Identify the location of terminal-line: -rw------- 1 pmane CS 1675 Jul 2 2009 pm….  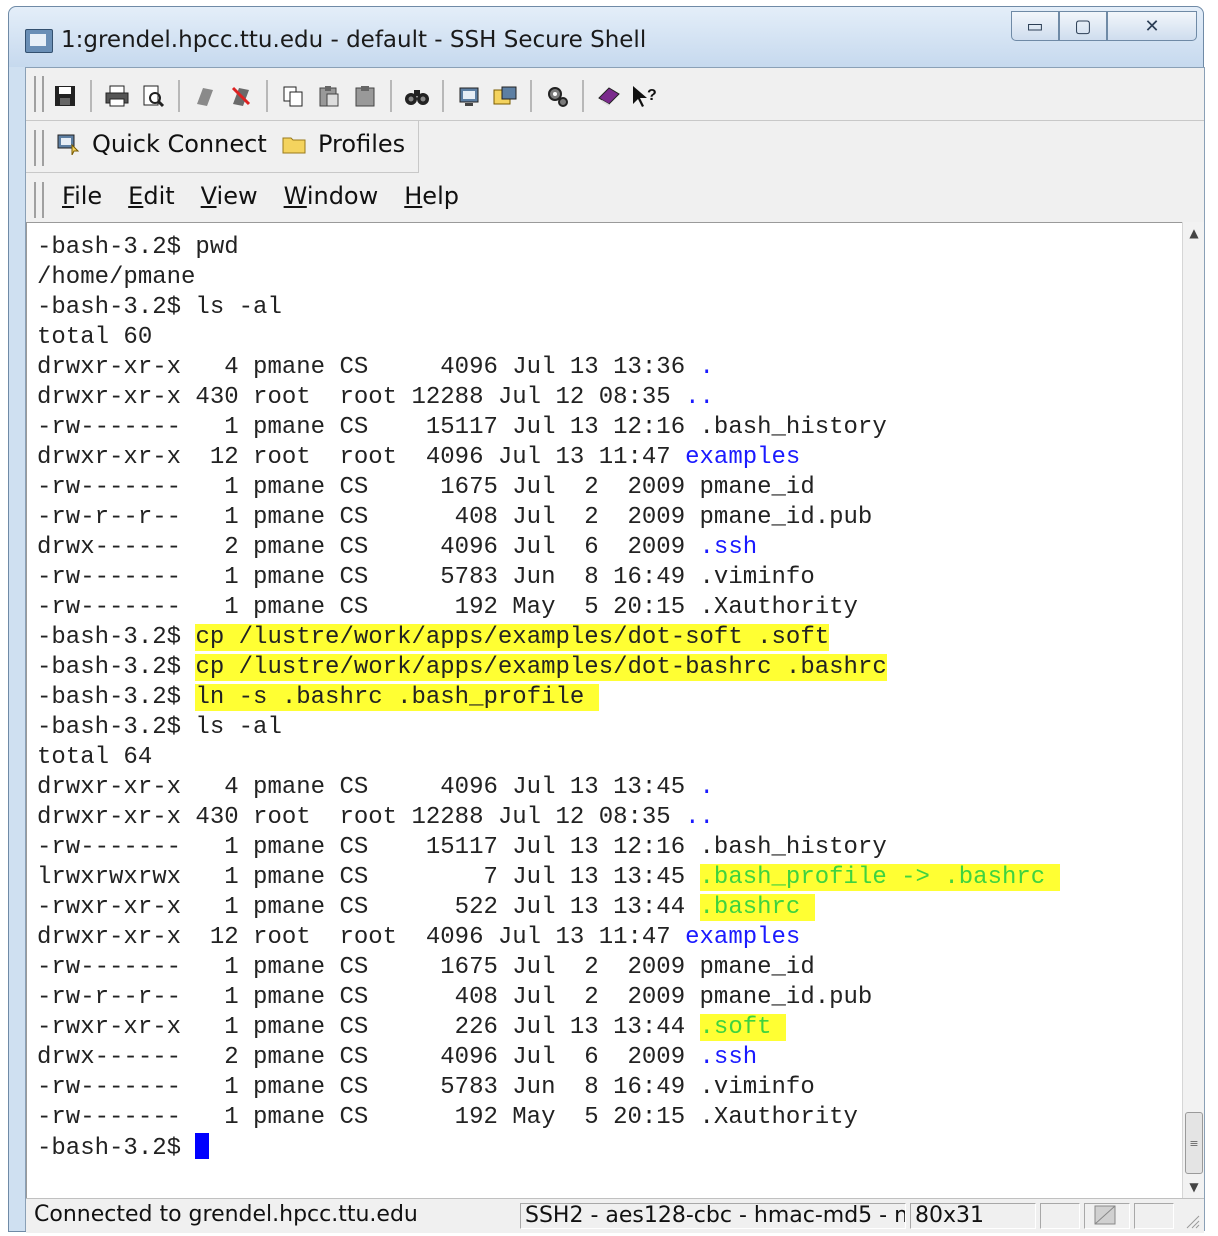
(548, 488).